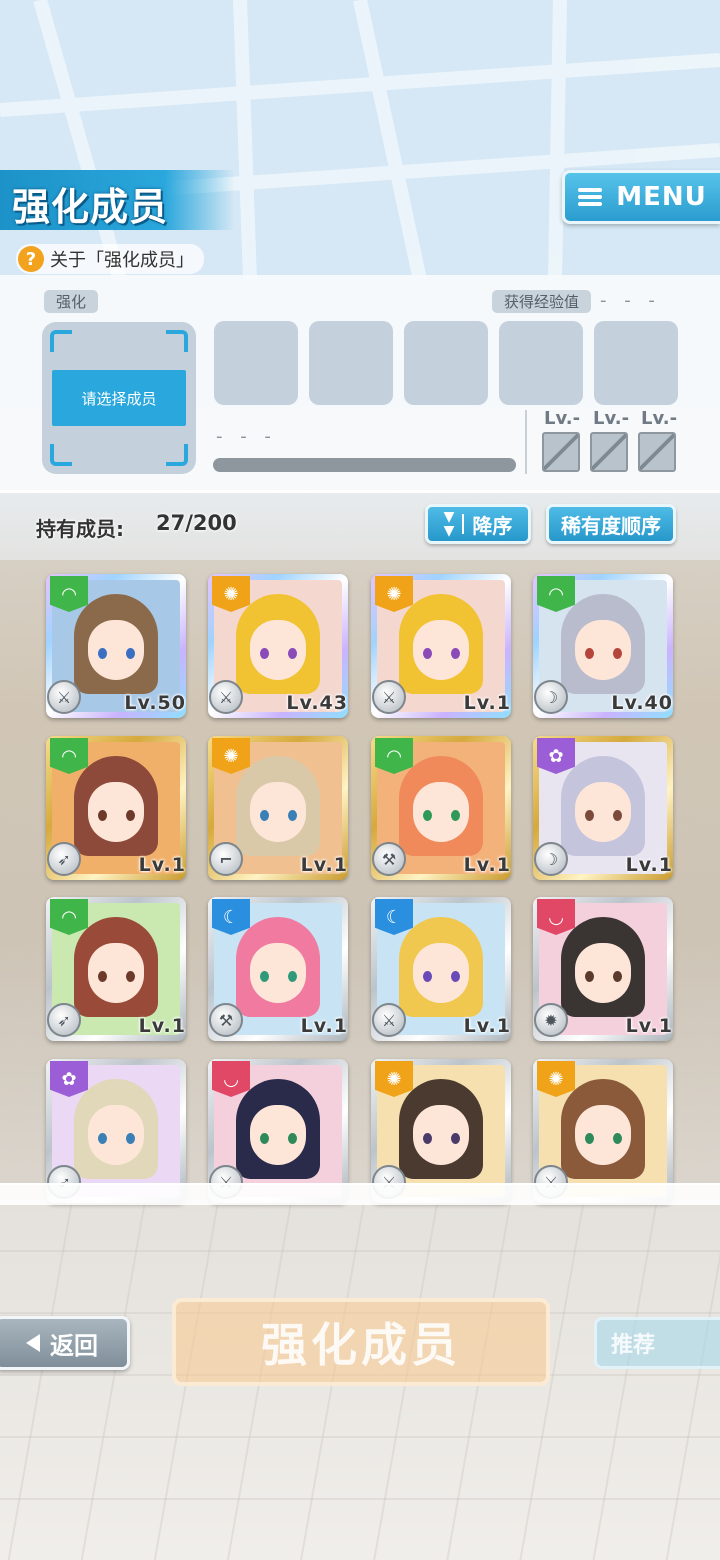 This screenshot has height=1560, width=720. What do you see at coordinates (361, 1342) in the screenshot?
I see `enhance-member-button: 强化成员` at bounding box center [361, 1342].